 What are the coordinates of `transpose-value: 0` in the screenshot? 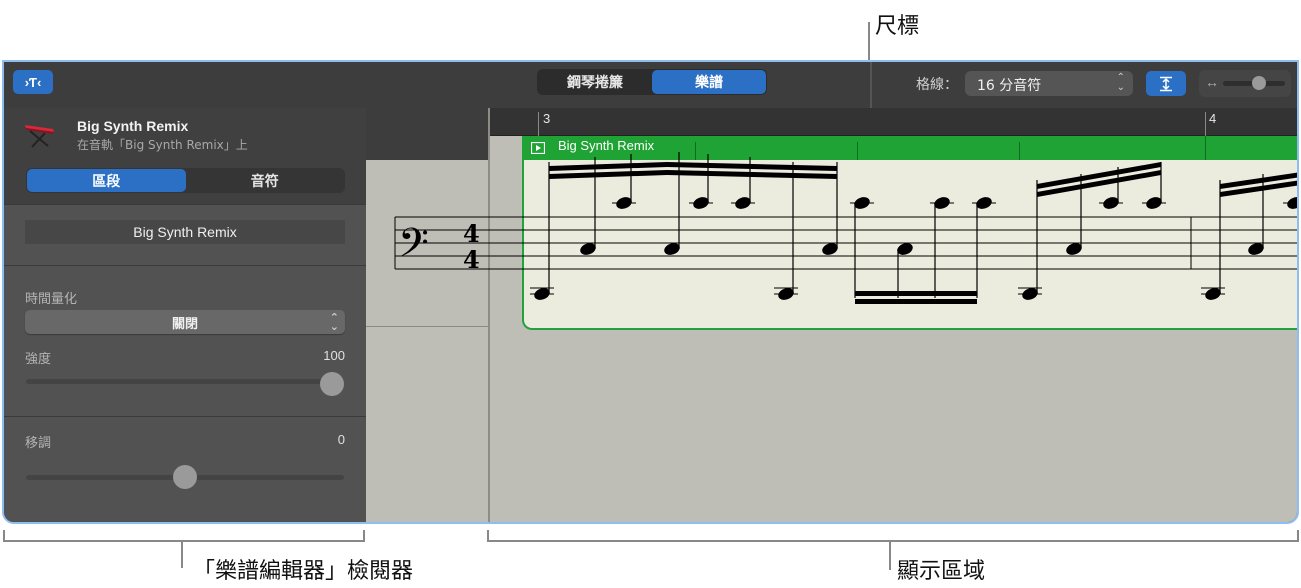 It's located at (341, 439).